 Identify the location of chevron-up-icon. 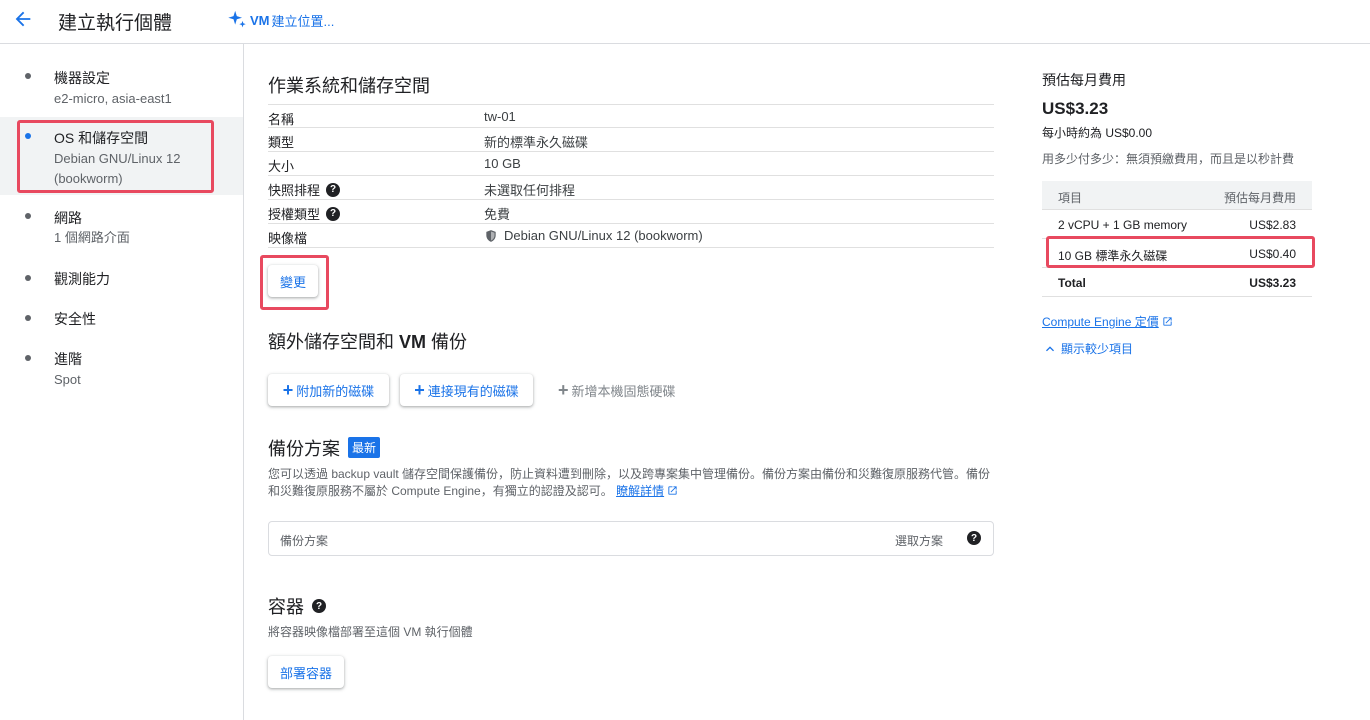
(1050, 348).